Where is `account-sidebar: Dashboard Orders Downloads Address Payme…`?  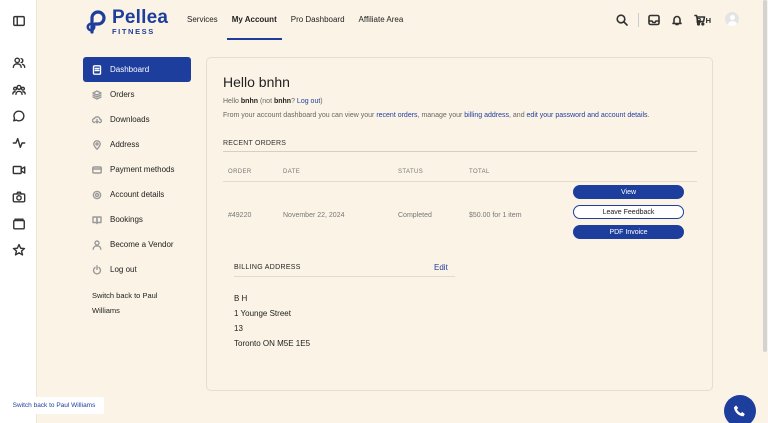 account-sidebar: Dashboard Orders Downloads Address Payme… is located at coordinates (137, 187).